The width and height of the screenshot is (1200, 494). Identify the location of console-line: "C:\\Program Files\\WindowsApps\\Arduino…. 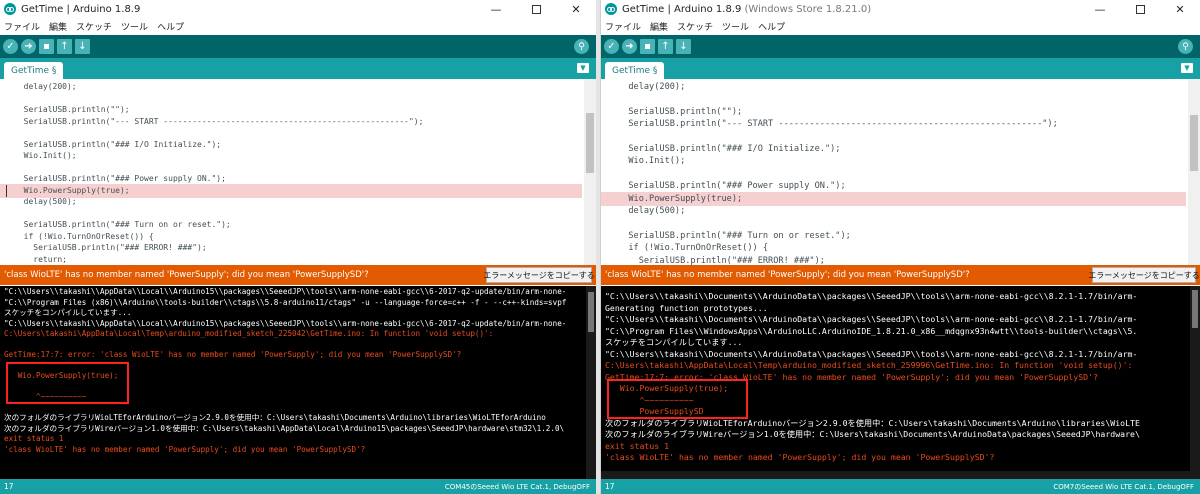
(871, 330).